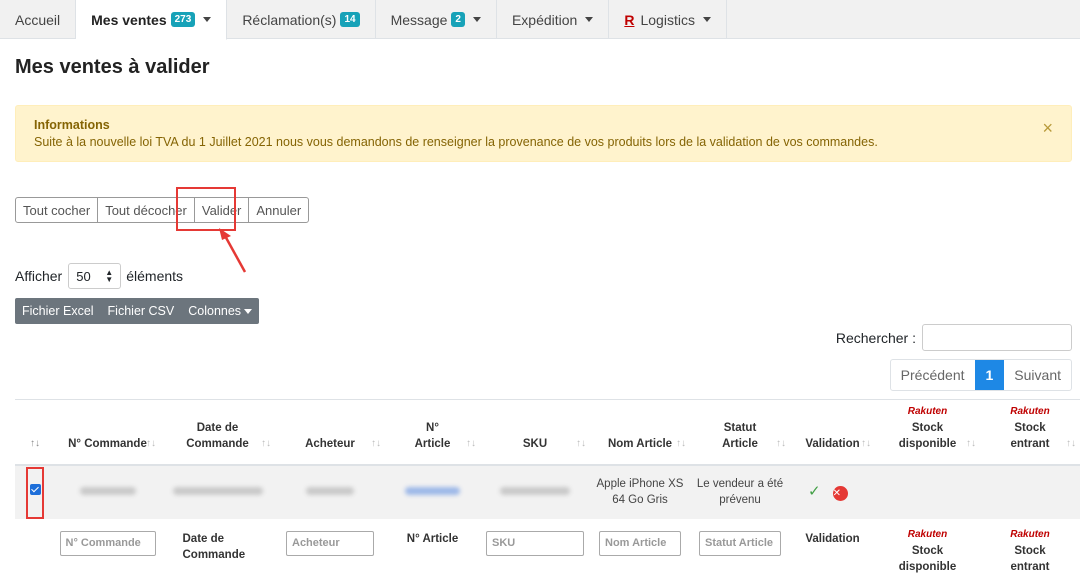 The width and height of the screenshot is (1080, 581). I want to click on export-csv-button: Fichier CSV, so click(141, 311).